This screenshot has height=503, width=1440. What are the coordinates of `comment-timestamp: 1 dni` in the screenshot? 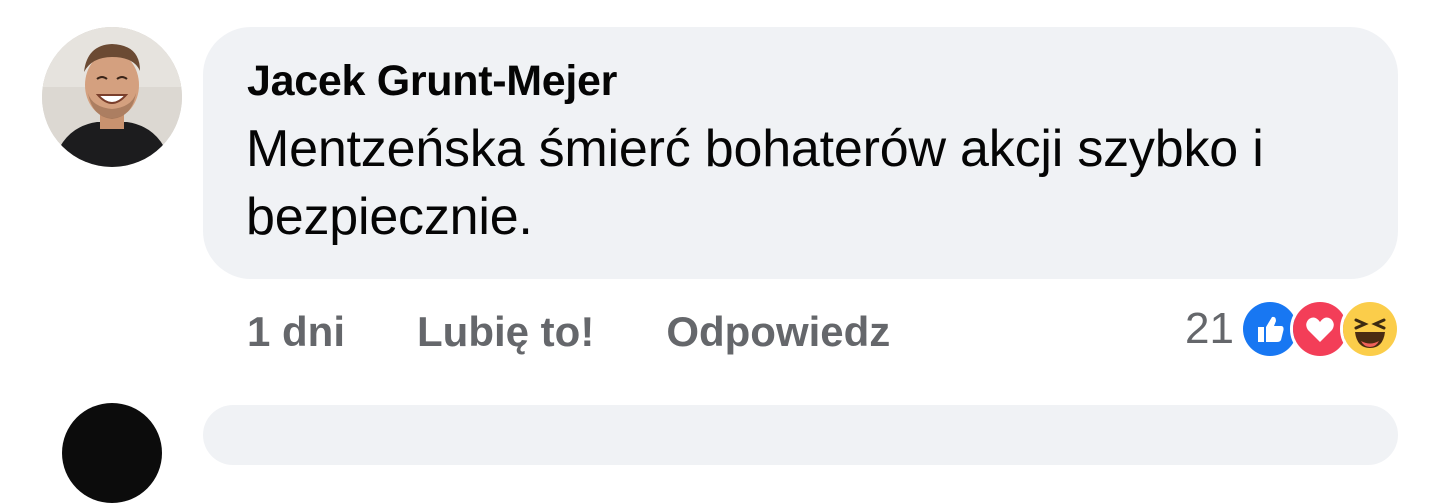 It's located at (296, 332).